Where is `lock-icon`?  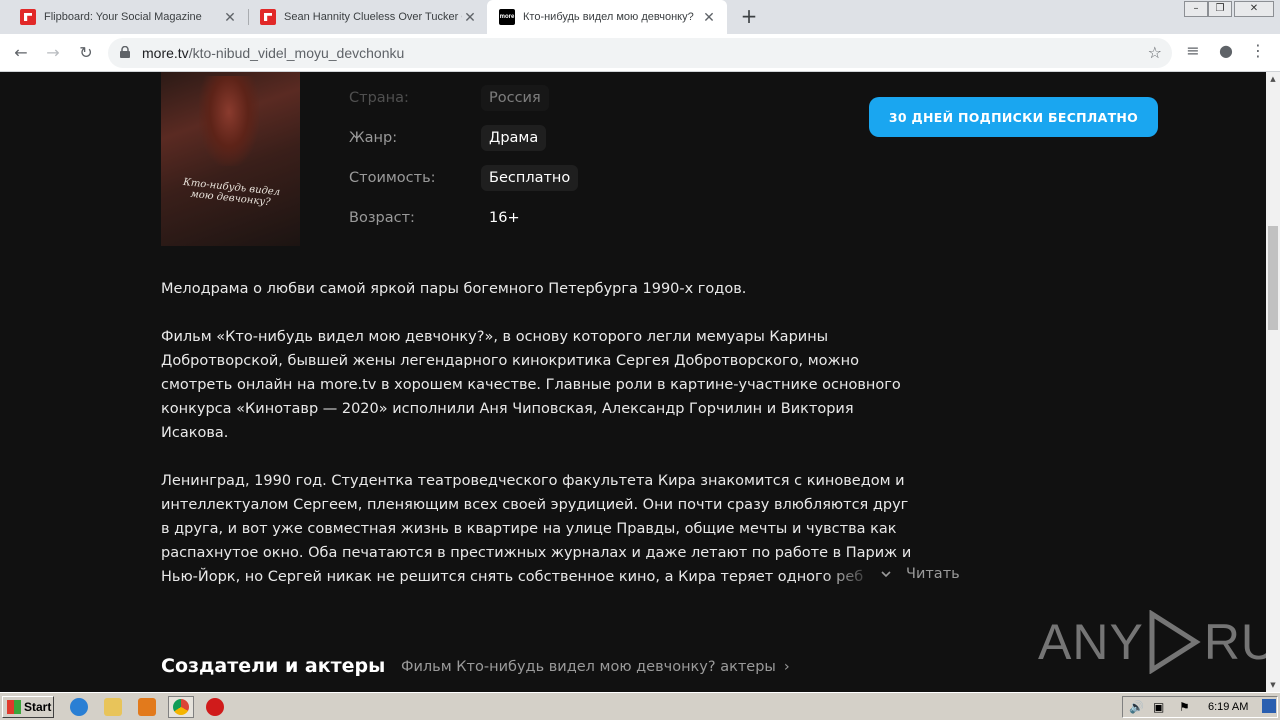
lock-icon is located at coordinates (125, 52).